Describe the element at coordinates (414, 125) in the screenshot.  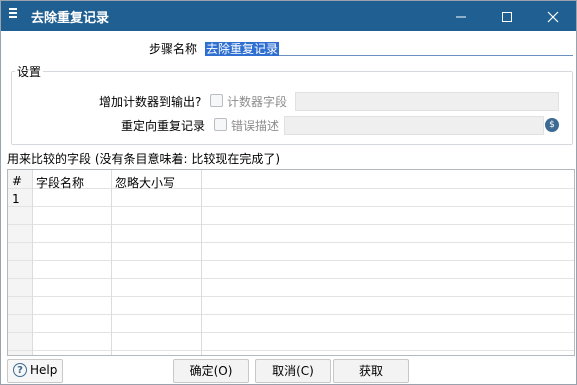
I see `error-desc-input` at that location.